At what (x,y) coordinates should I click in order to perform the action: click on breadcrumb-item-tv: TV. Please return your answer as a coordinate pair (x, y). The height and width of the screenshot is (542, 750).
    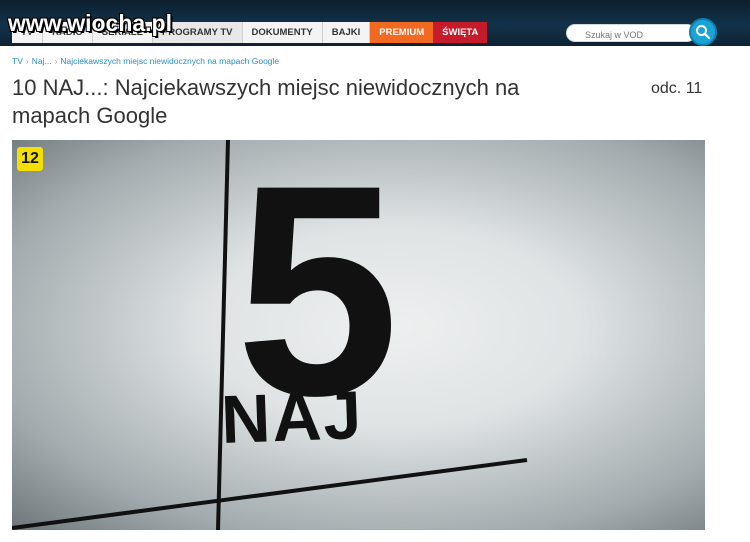
    Looking at the image, I should click on (17, 61).